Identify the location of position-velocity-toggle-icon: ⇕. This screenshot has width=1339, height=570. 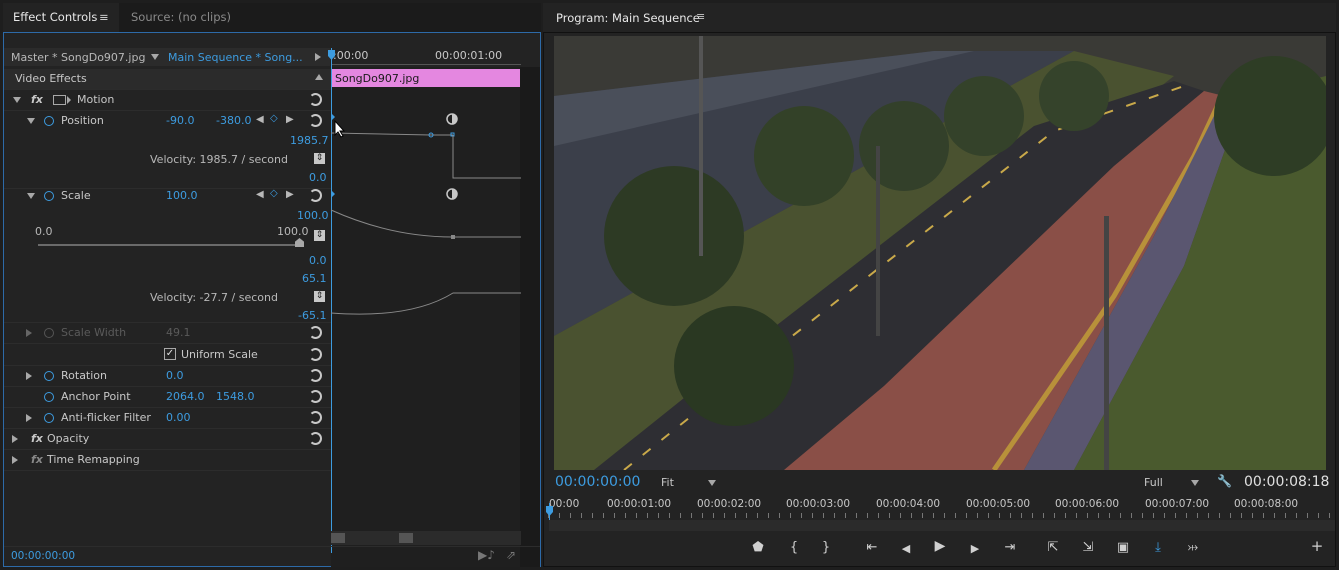
(319, 158).